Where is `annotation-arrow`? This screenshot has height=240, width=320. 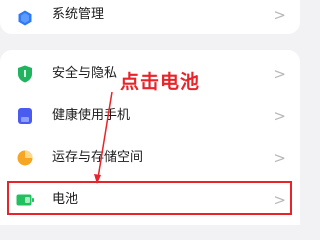 annotation-arrow is located at coordinates (103, 137).